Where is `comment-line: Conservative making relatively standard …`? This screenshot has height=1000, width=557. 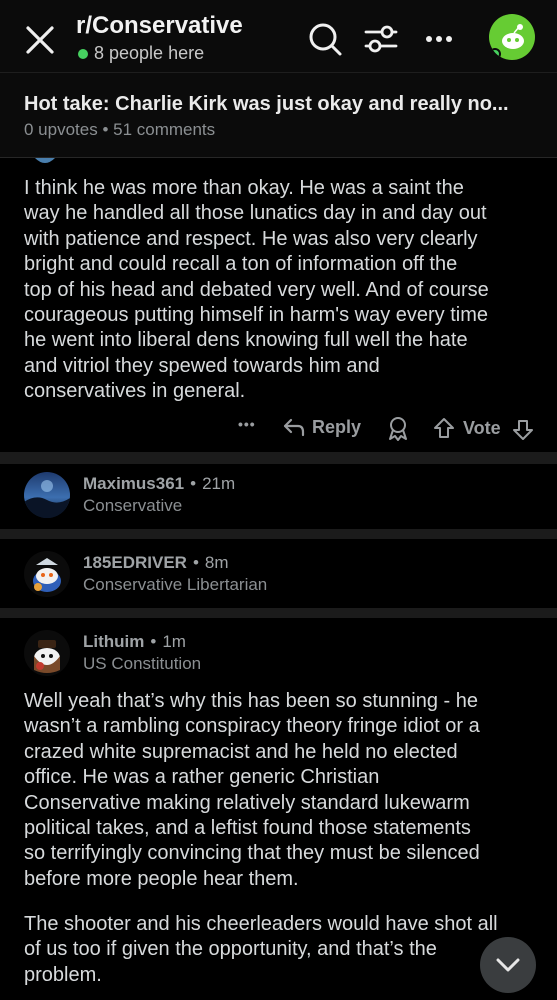 comment-line: Conservative making relatively standard … is located at coordinates (247, 802).